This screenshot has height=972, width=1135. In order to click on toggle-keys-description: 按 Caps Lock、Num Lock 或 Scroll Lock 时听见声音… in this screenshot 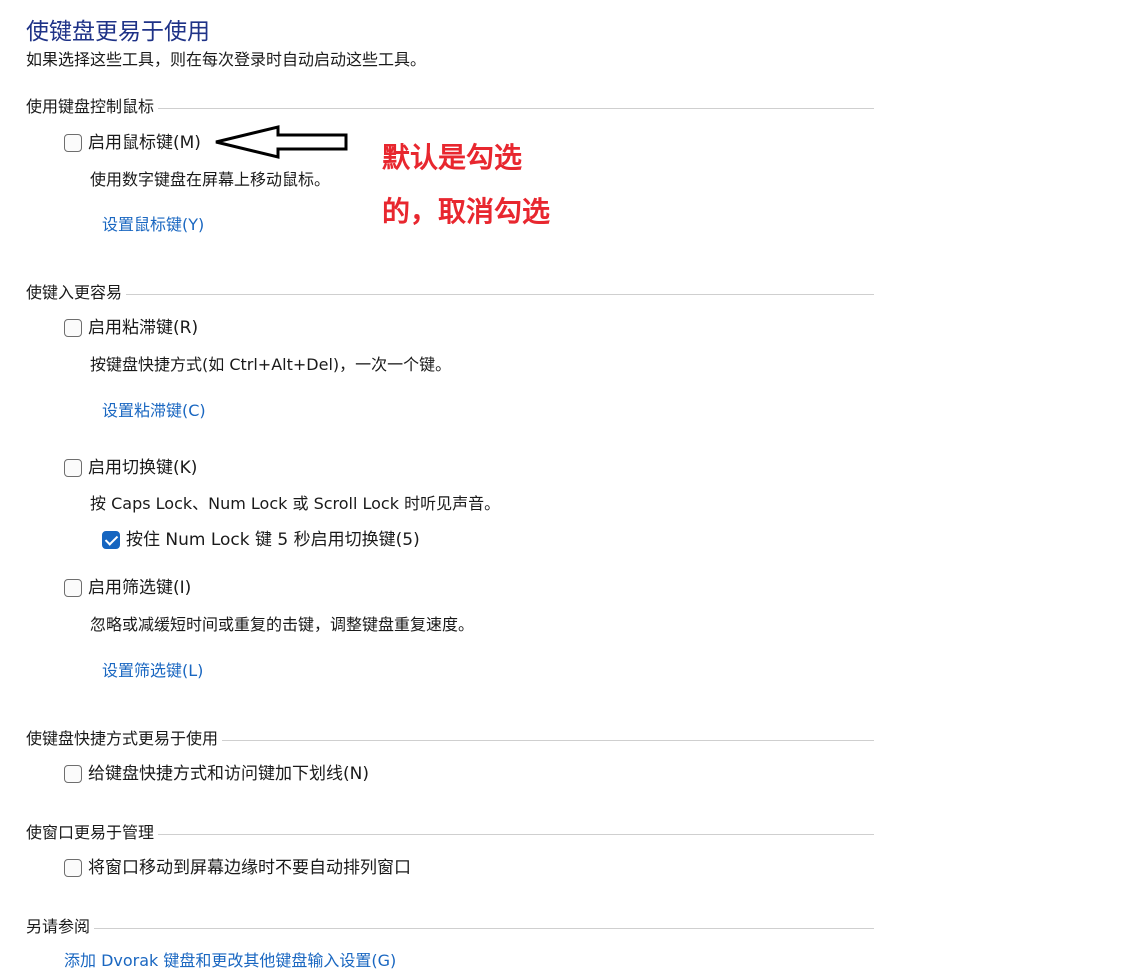, I will do `click(295, 503)`.